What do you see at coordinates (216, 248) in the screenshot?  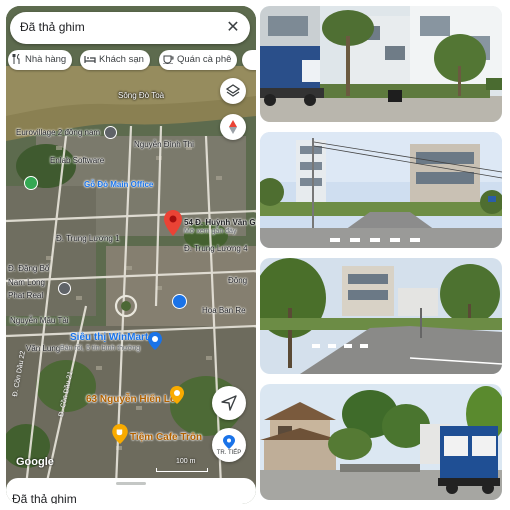 I see `map-label-trung-luong-4: Đ. Trung Lương 4` at bounding box center [216, 248].